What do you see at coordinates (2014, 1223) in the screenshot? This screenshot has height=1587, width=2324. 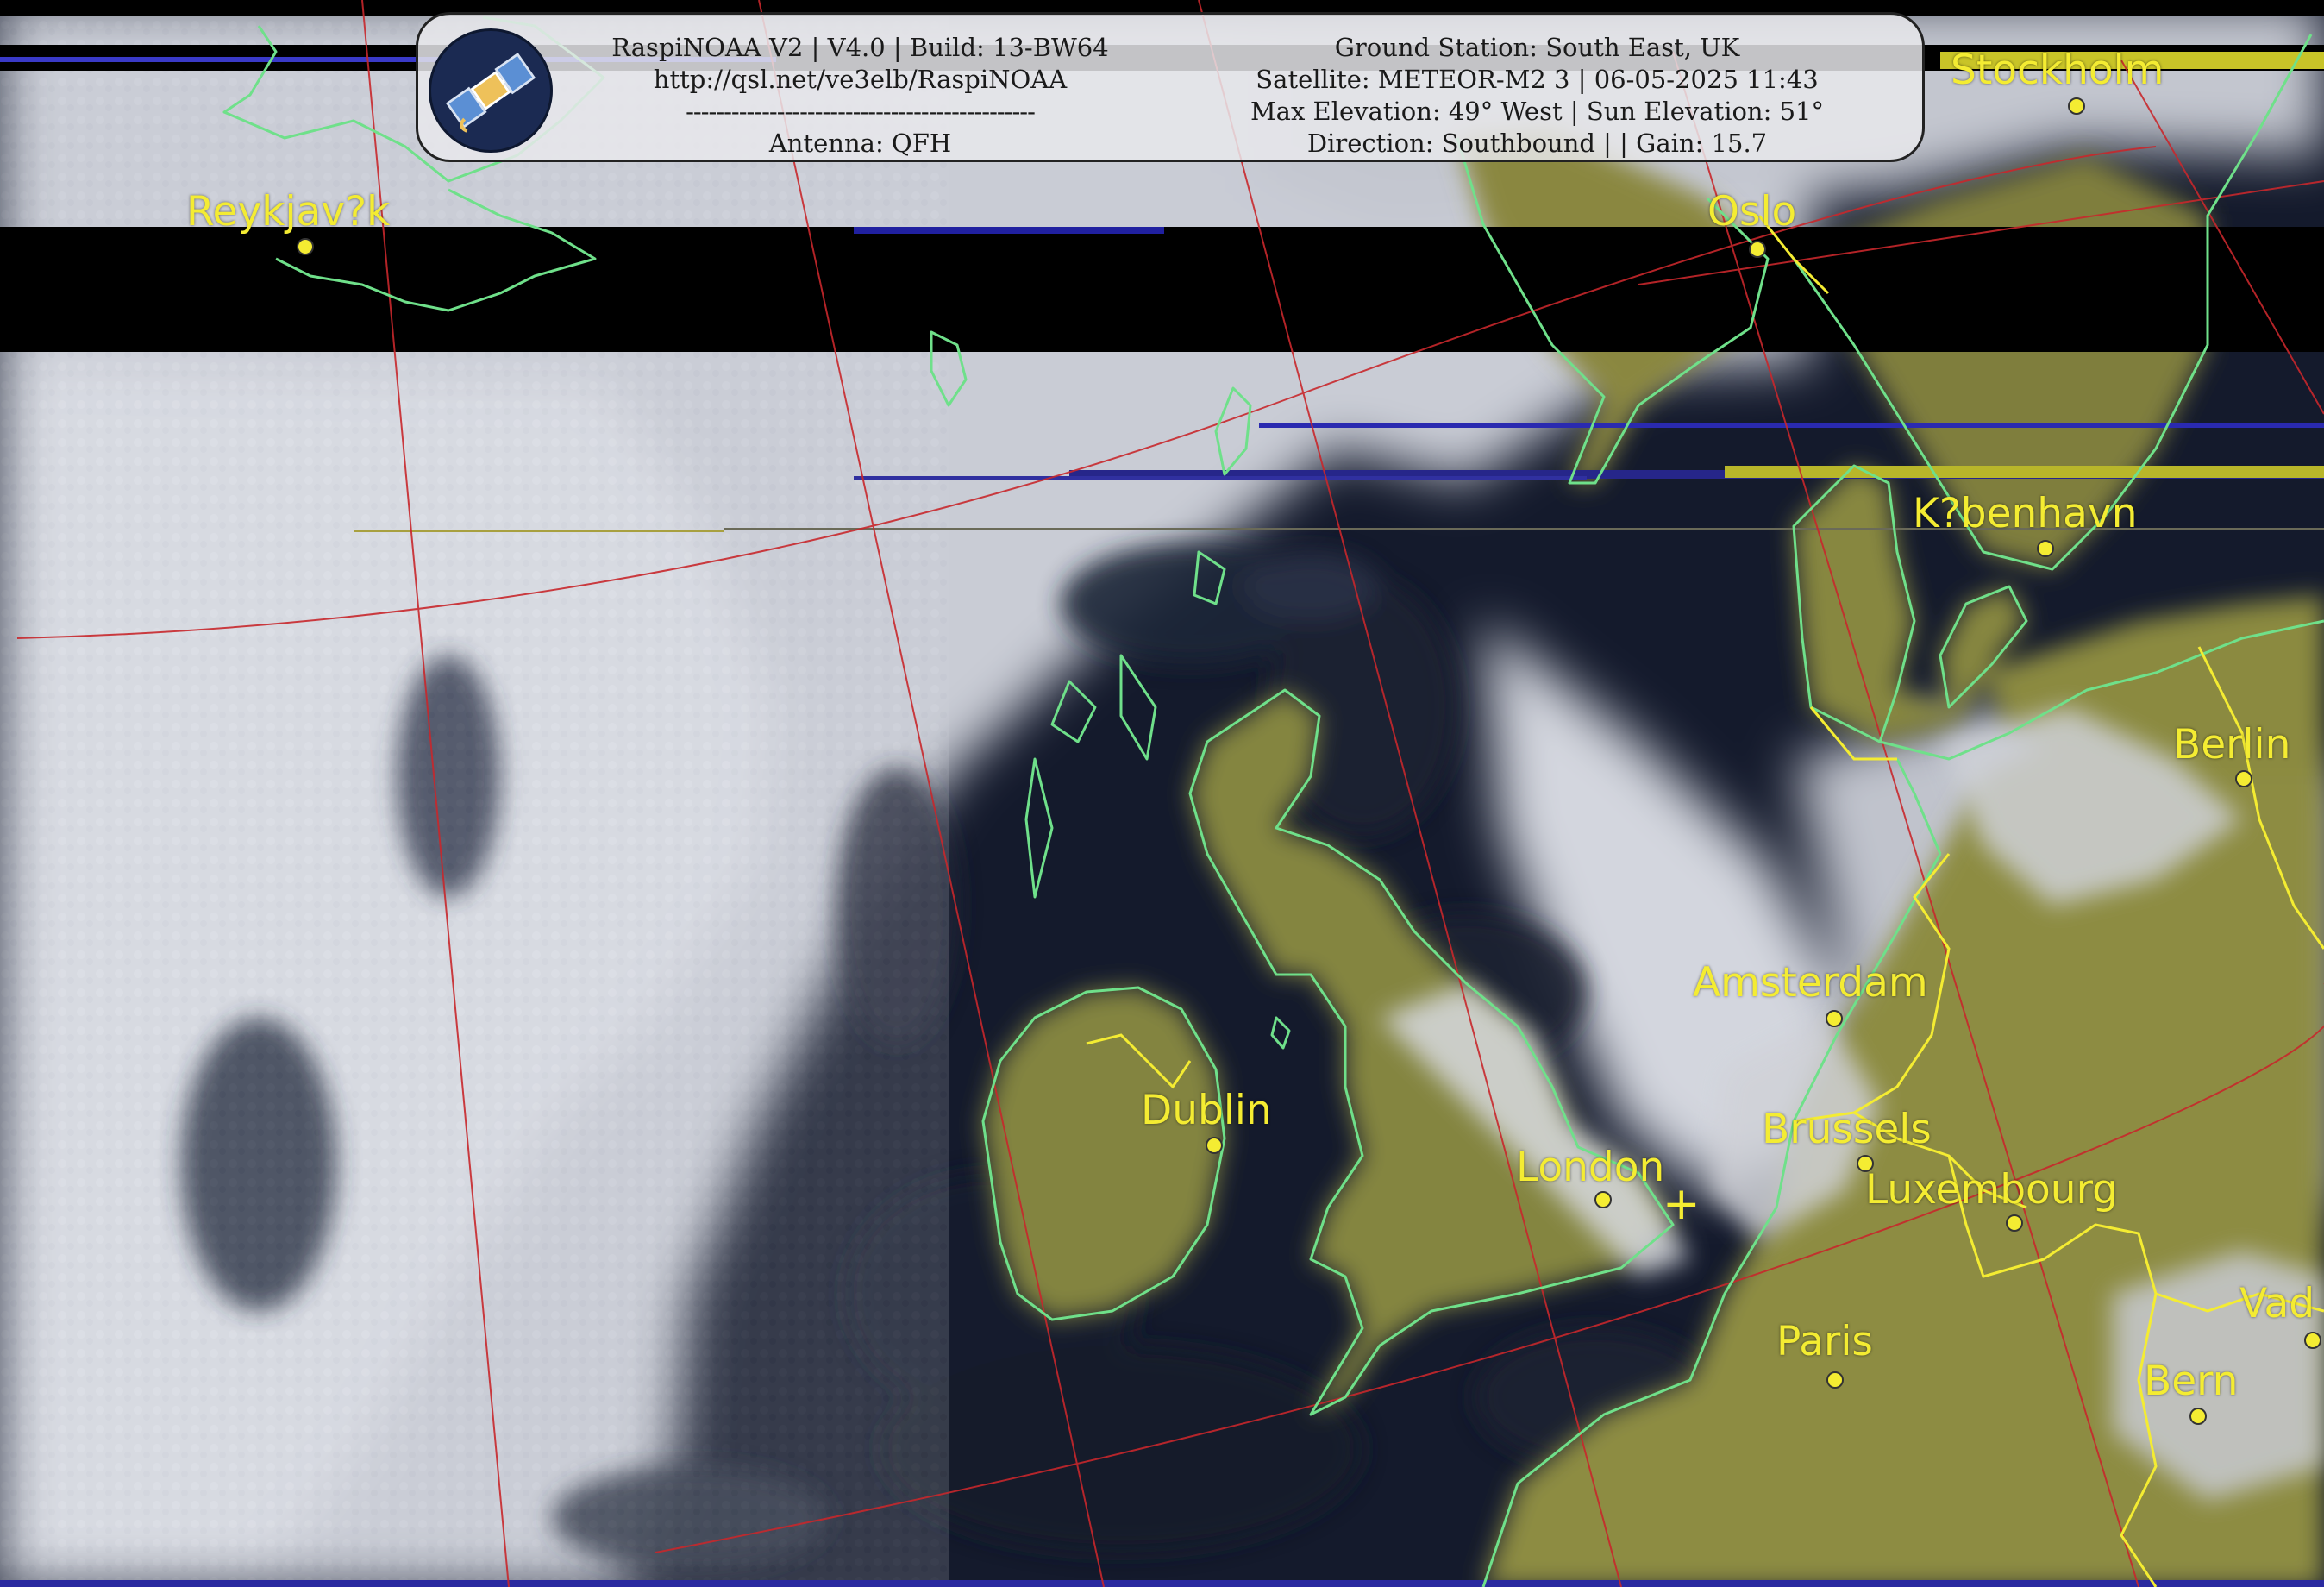 I see `city-marker-luxembourg` at bounding box center [2014, 1223].